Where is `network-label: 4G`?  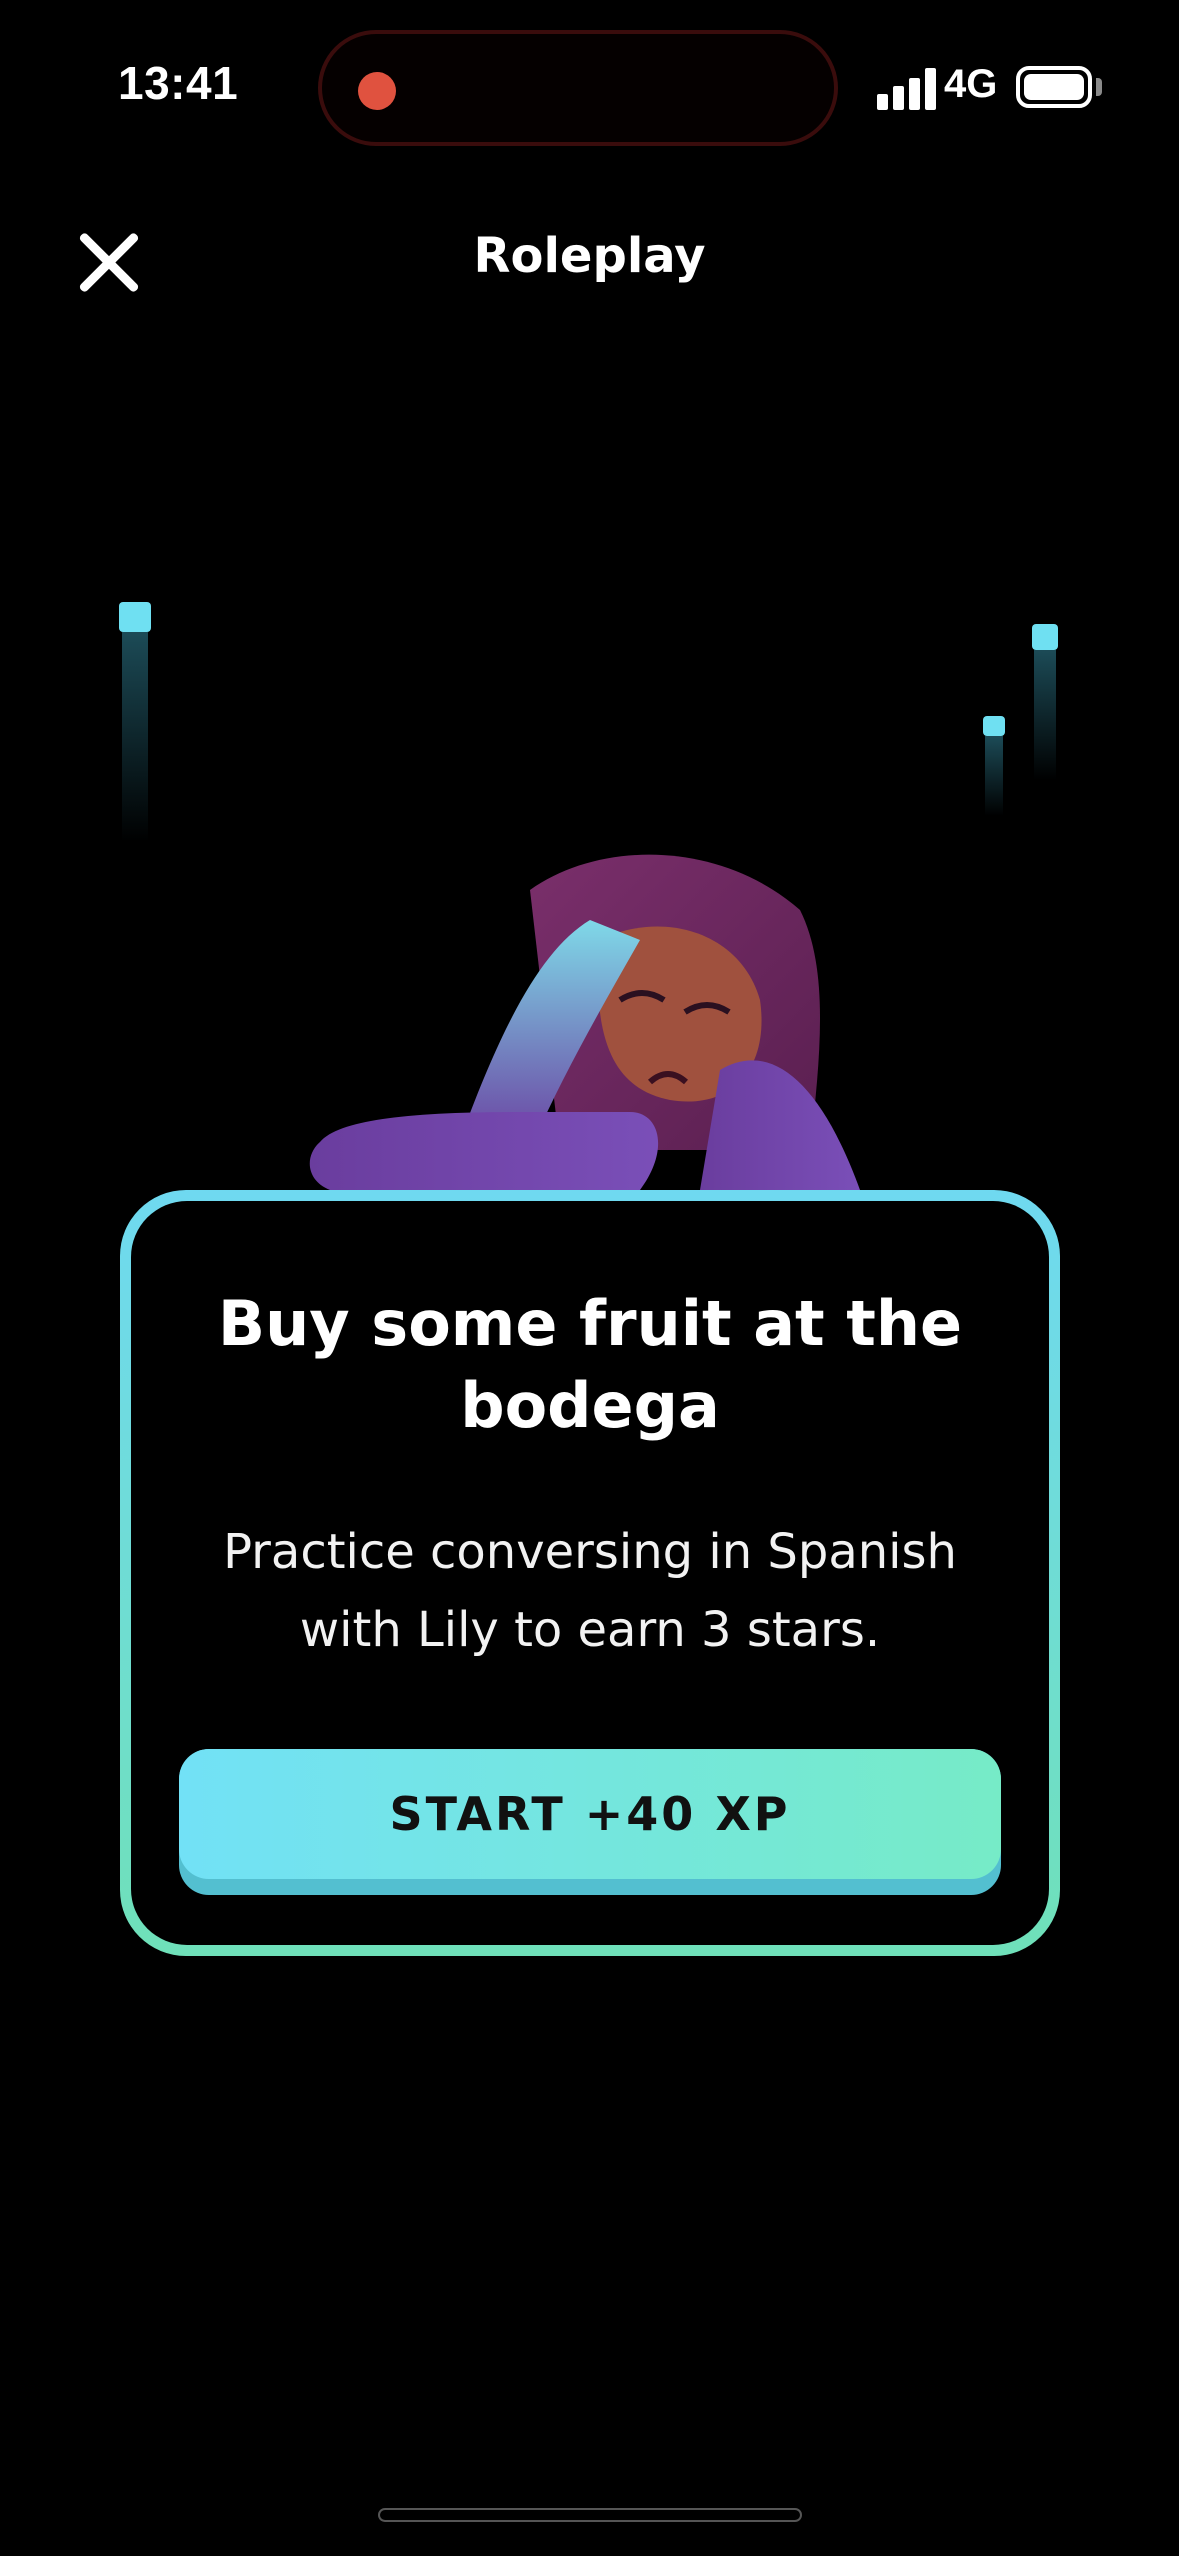
network-label: 4G is located at coordinates (971, 84).